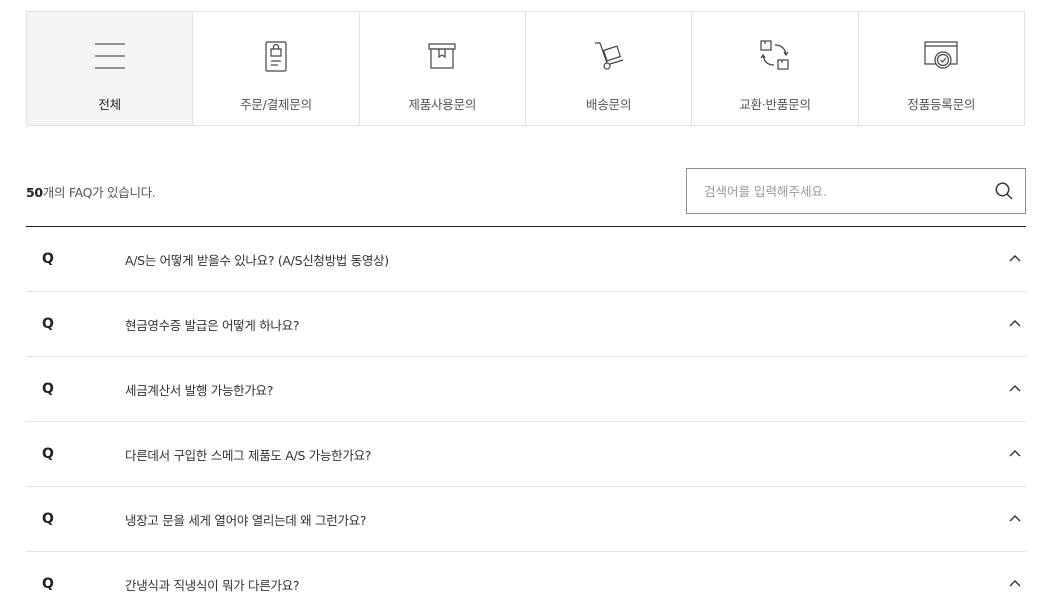 The height and width of the screenshot is (616, 1055). I want to click on tab-all: 전체, so click(110, 68).